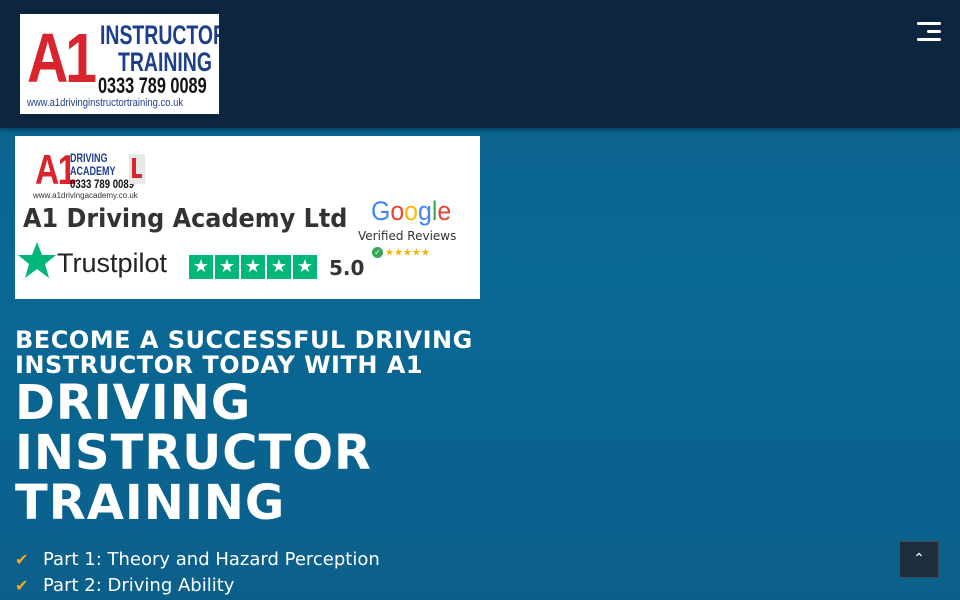  What do you see at coordinates (194, 453) in the screenshot?
I see `hero-headline: DRIVING INSTRUCTOR TRAINING` at bounding box center [194, 453].